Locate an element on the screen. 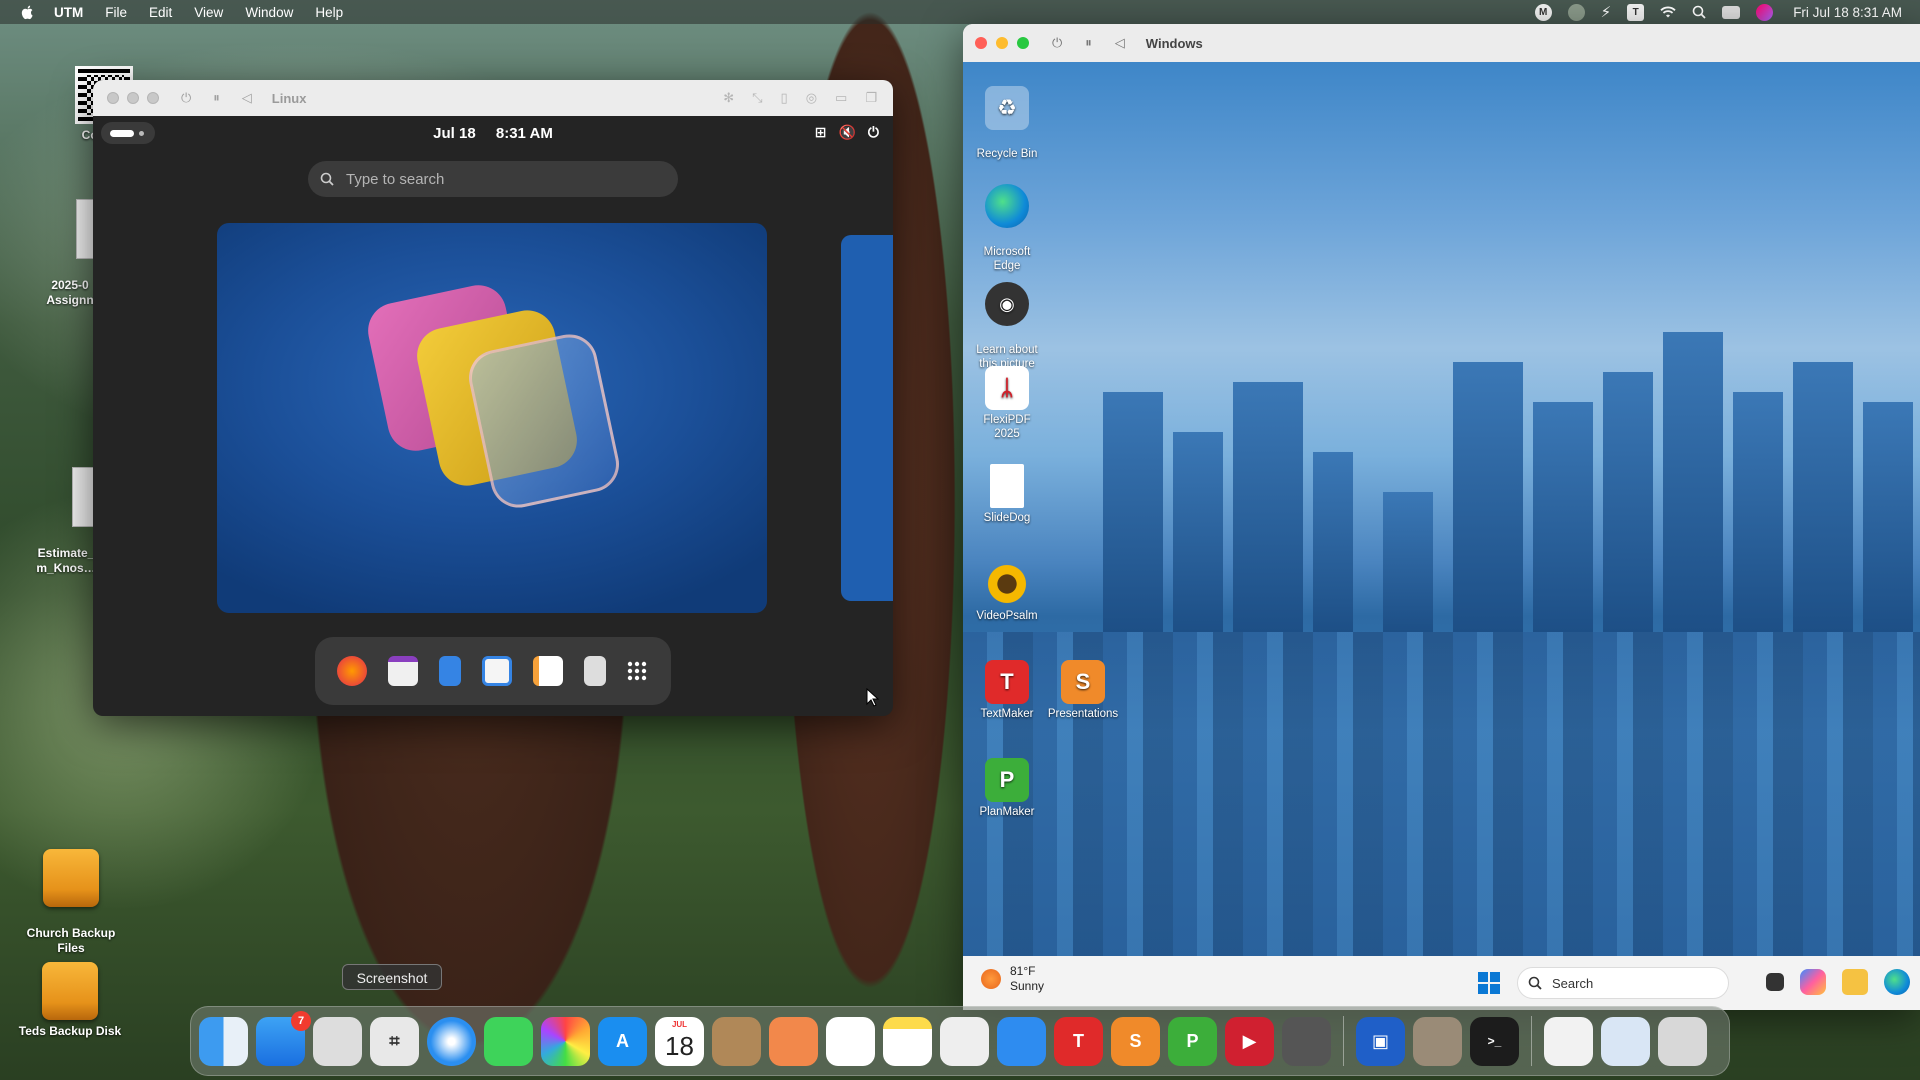  mail-icon: 7 is located at coordinates (283, 1038).